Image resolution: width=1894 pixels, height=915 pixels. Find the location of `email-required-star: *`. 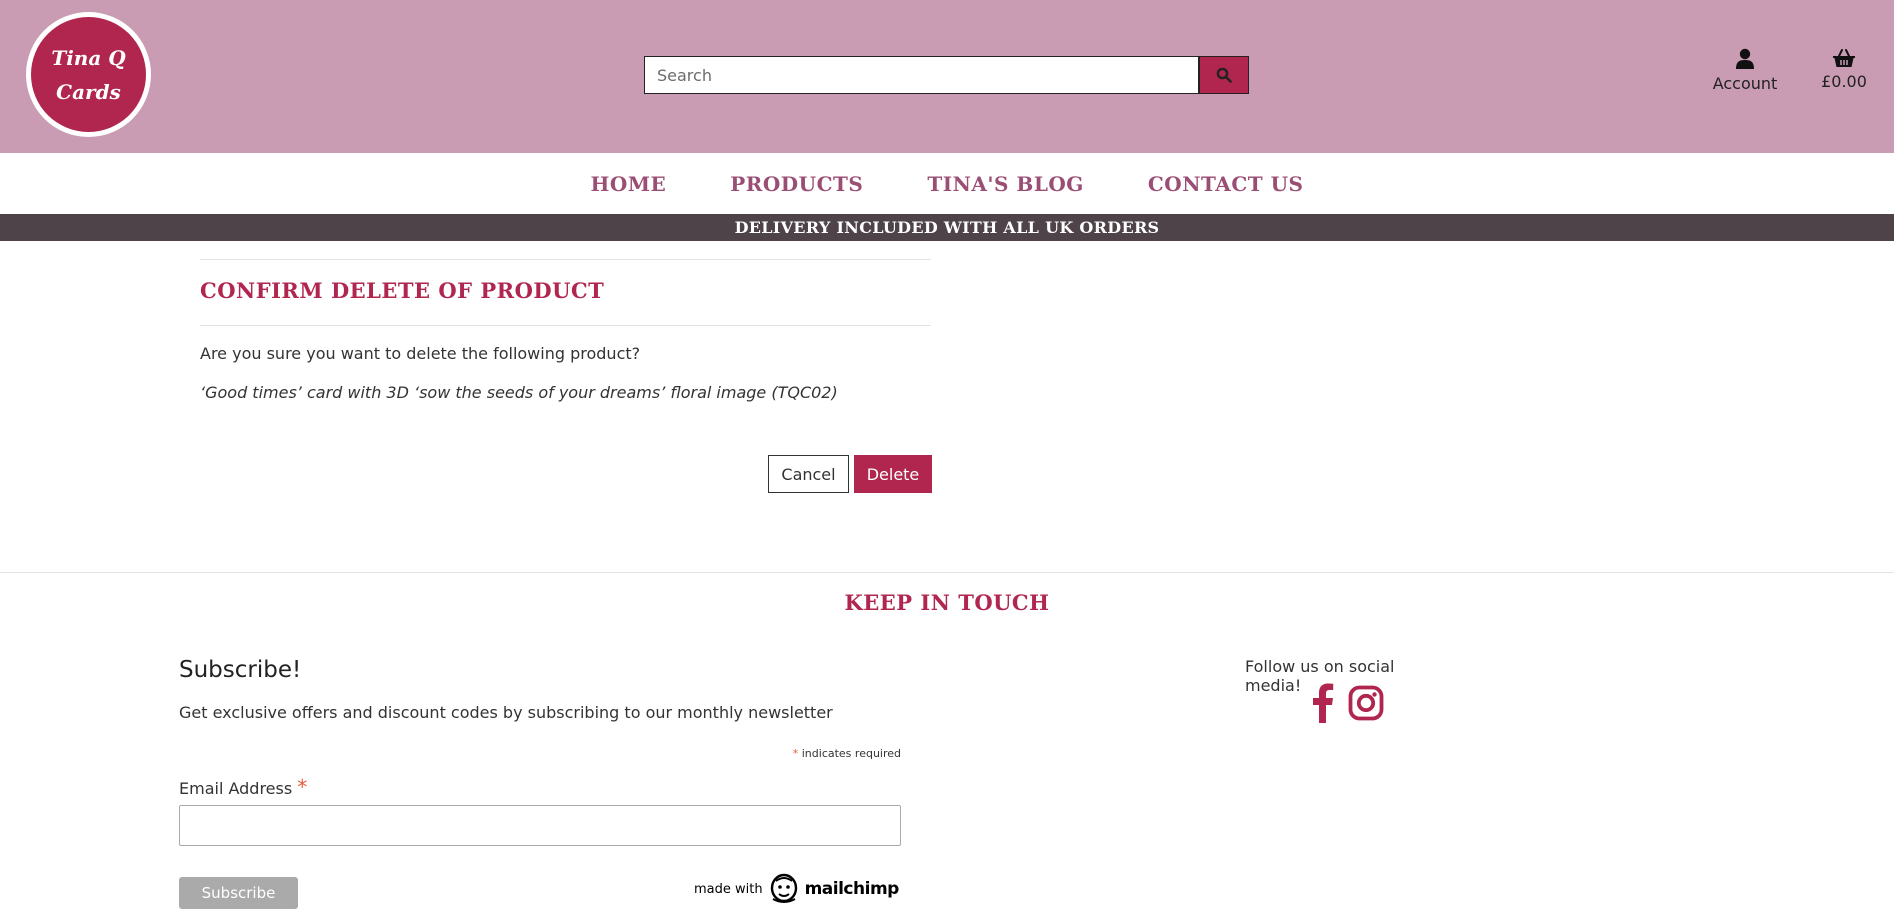

email-required-star: * is located at coordinates (302, 787).